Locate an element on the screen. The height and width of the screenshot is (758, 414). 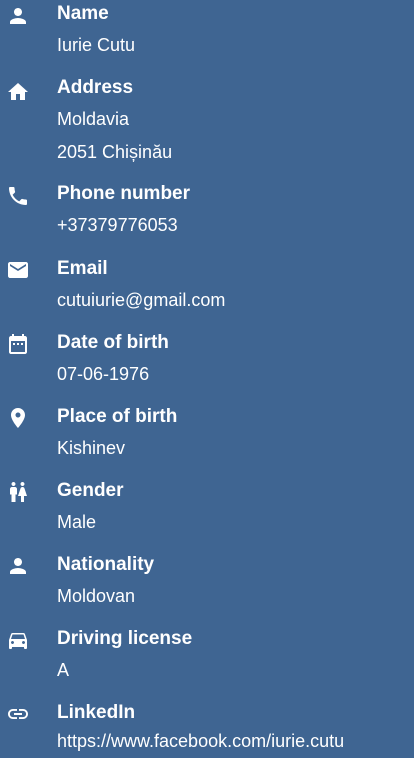
field-value: A is located at coordinates (63, 670).